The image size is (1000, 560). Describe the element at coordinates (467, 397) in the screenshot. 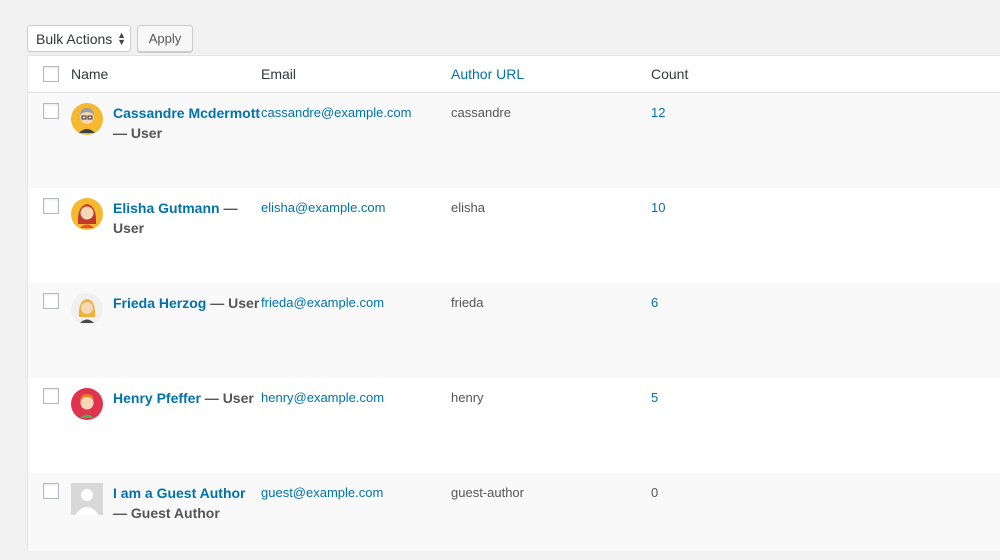

I see `author-url-value: henry` at that location.